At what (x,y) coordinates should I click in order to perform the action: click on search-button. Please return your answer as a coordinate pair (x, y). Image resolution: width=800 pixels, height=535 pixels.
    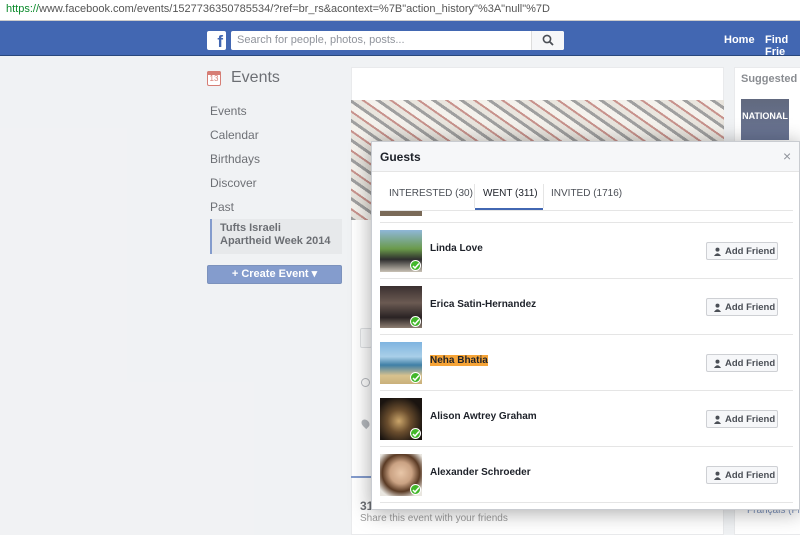
    Looking at the image, I should click on (547, 40).